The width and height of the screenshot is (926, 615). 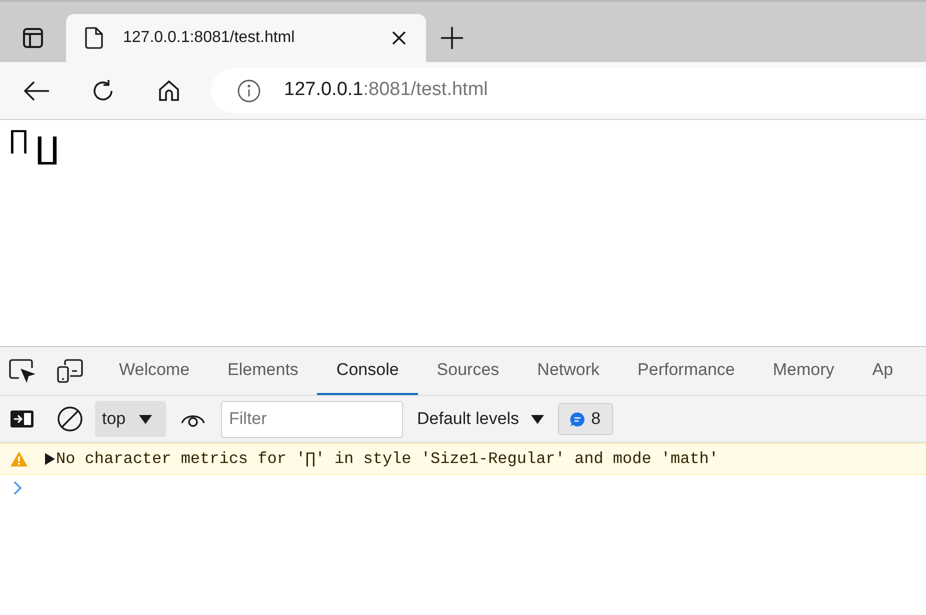 I want to click on inspect-button, so click(x=22, y=371).